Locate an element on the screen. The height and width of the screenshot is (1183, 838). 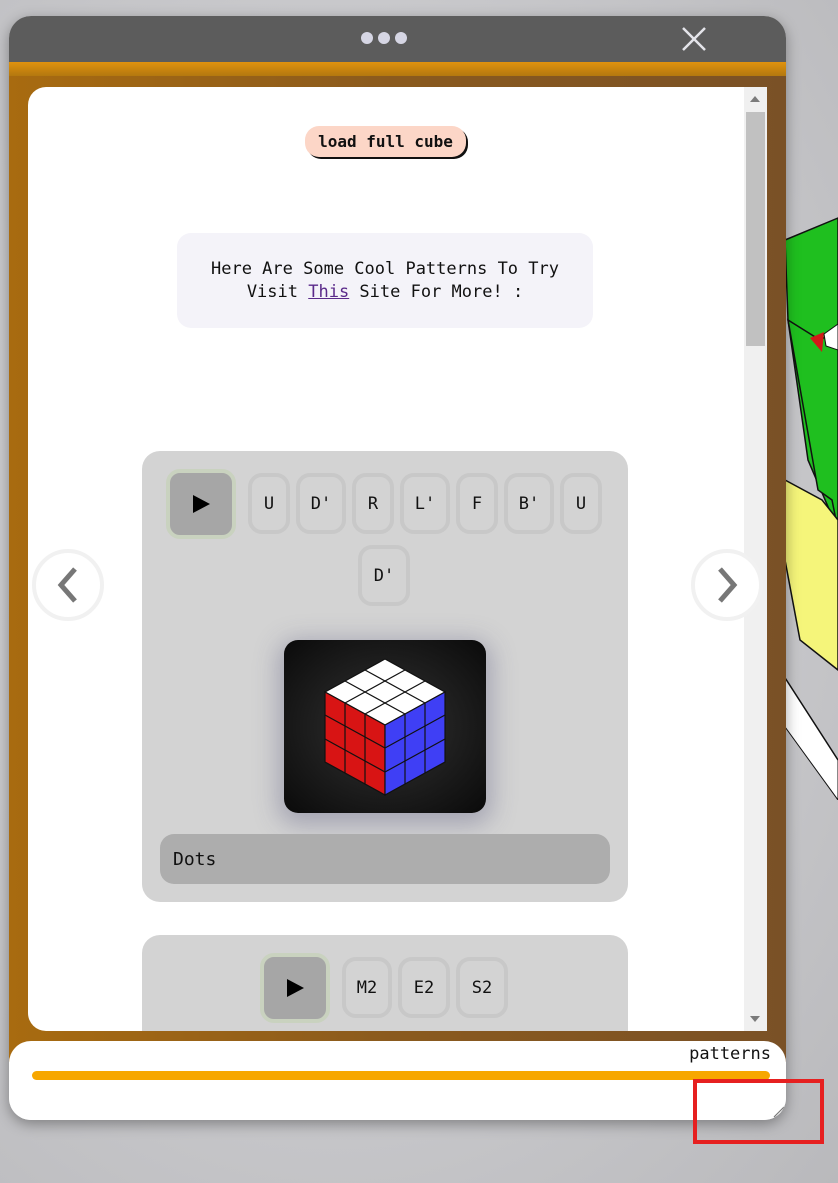
next-pattern-button is located at coordinates (727, 585).